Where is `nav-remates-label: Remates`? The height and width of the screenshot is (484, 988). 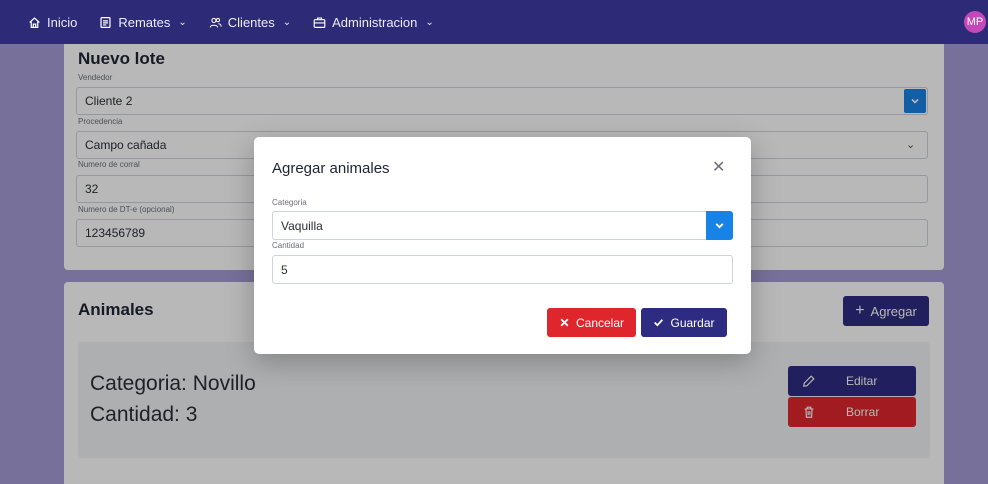 nav-remates-label: Remates is located at coordinates (144, 22).